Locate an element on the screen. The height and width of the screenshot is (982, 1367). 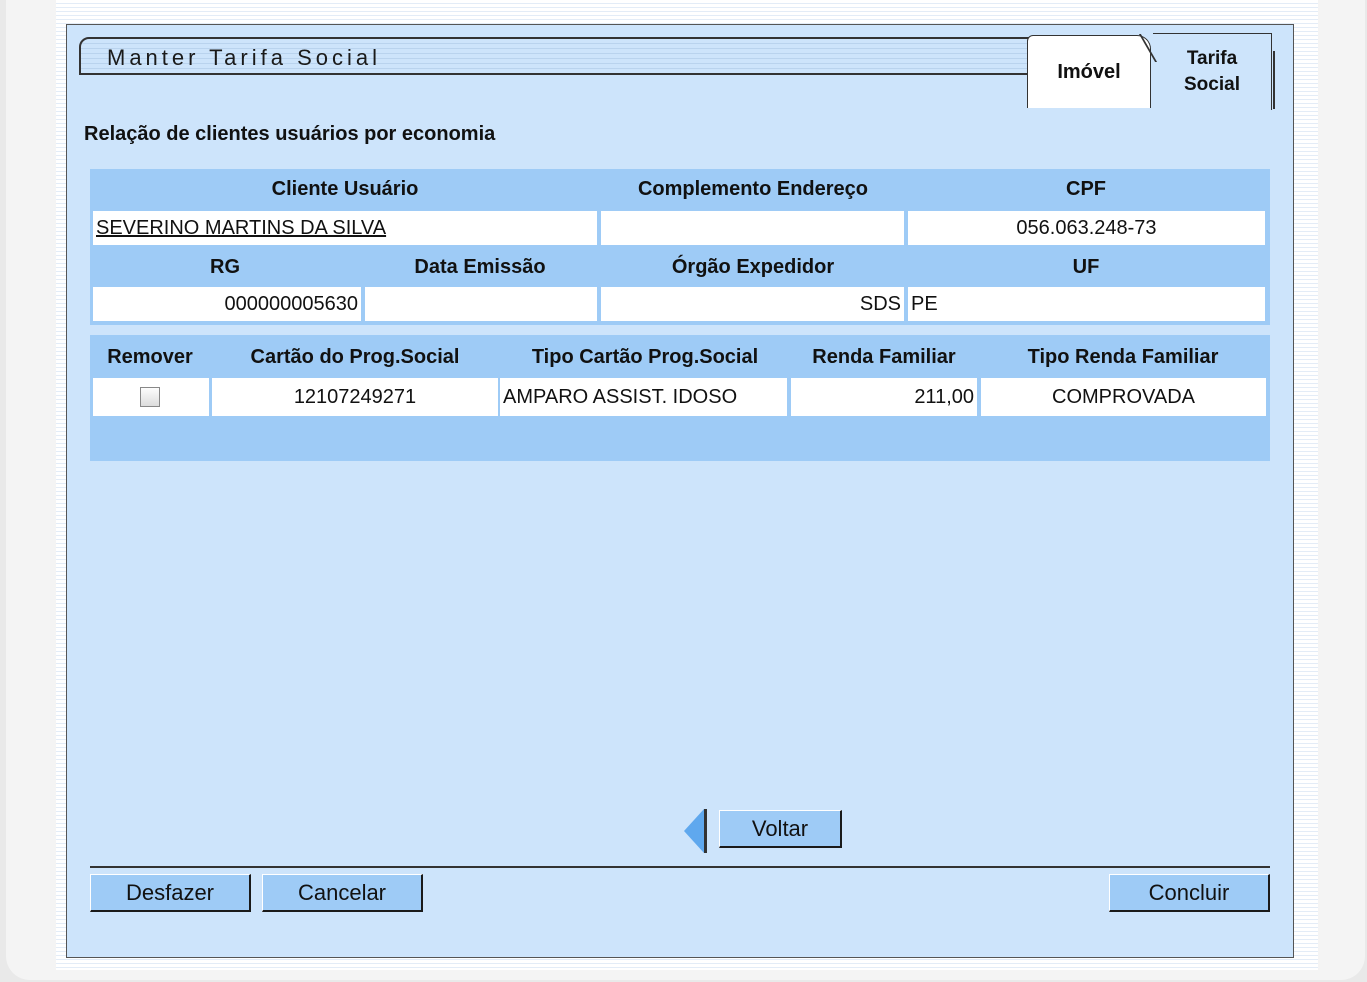
window-title: Manter Tarifa Social is located at coordinates (244, 57).